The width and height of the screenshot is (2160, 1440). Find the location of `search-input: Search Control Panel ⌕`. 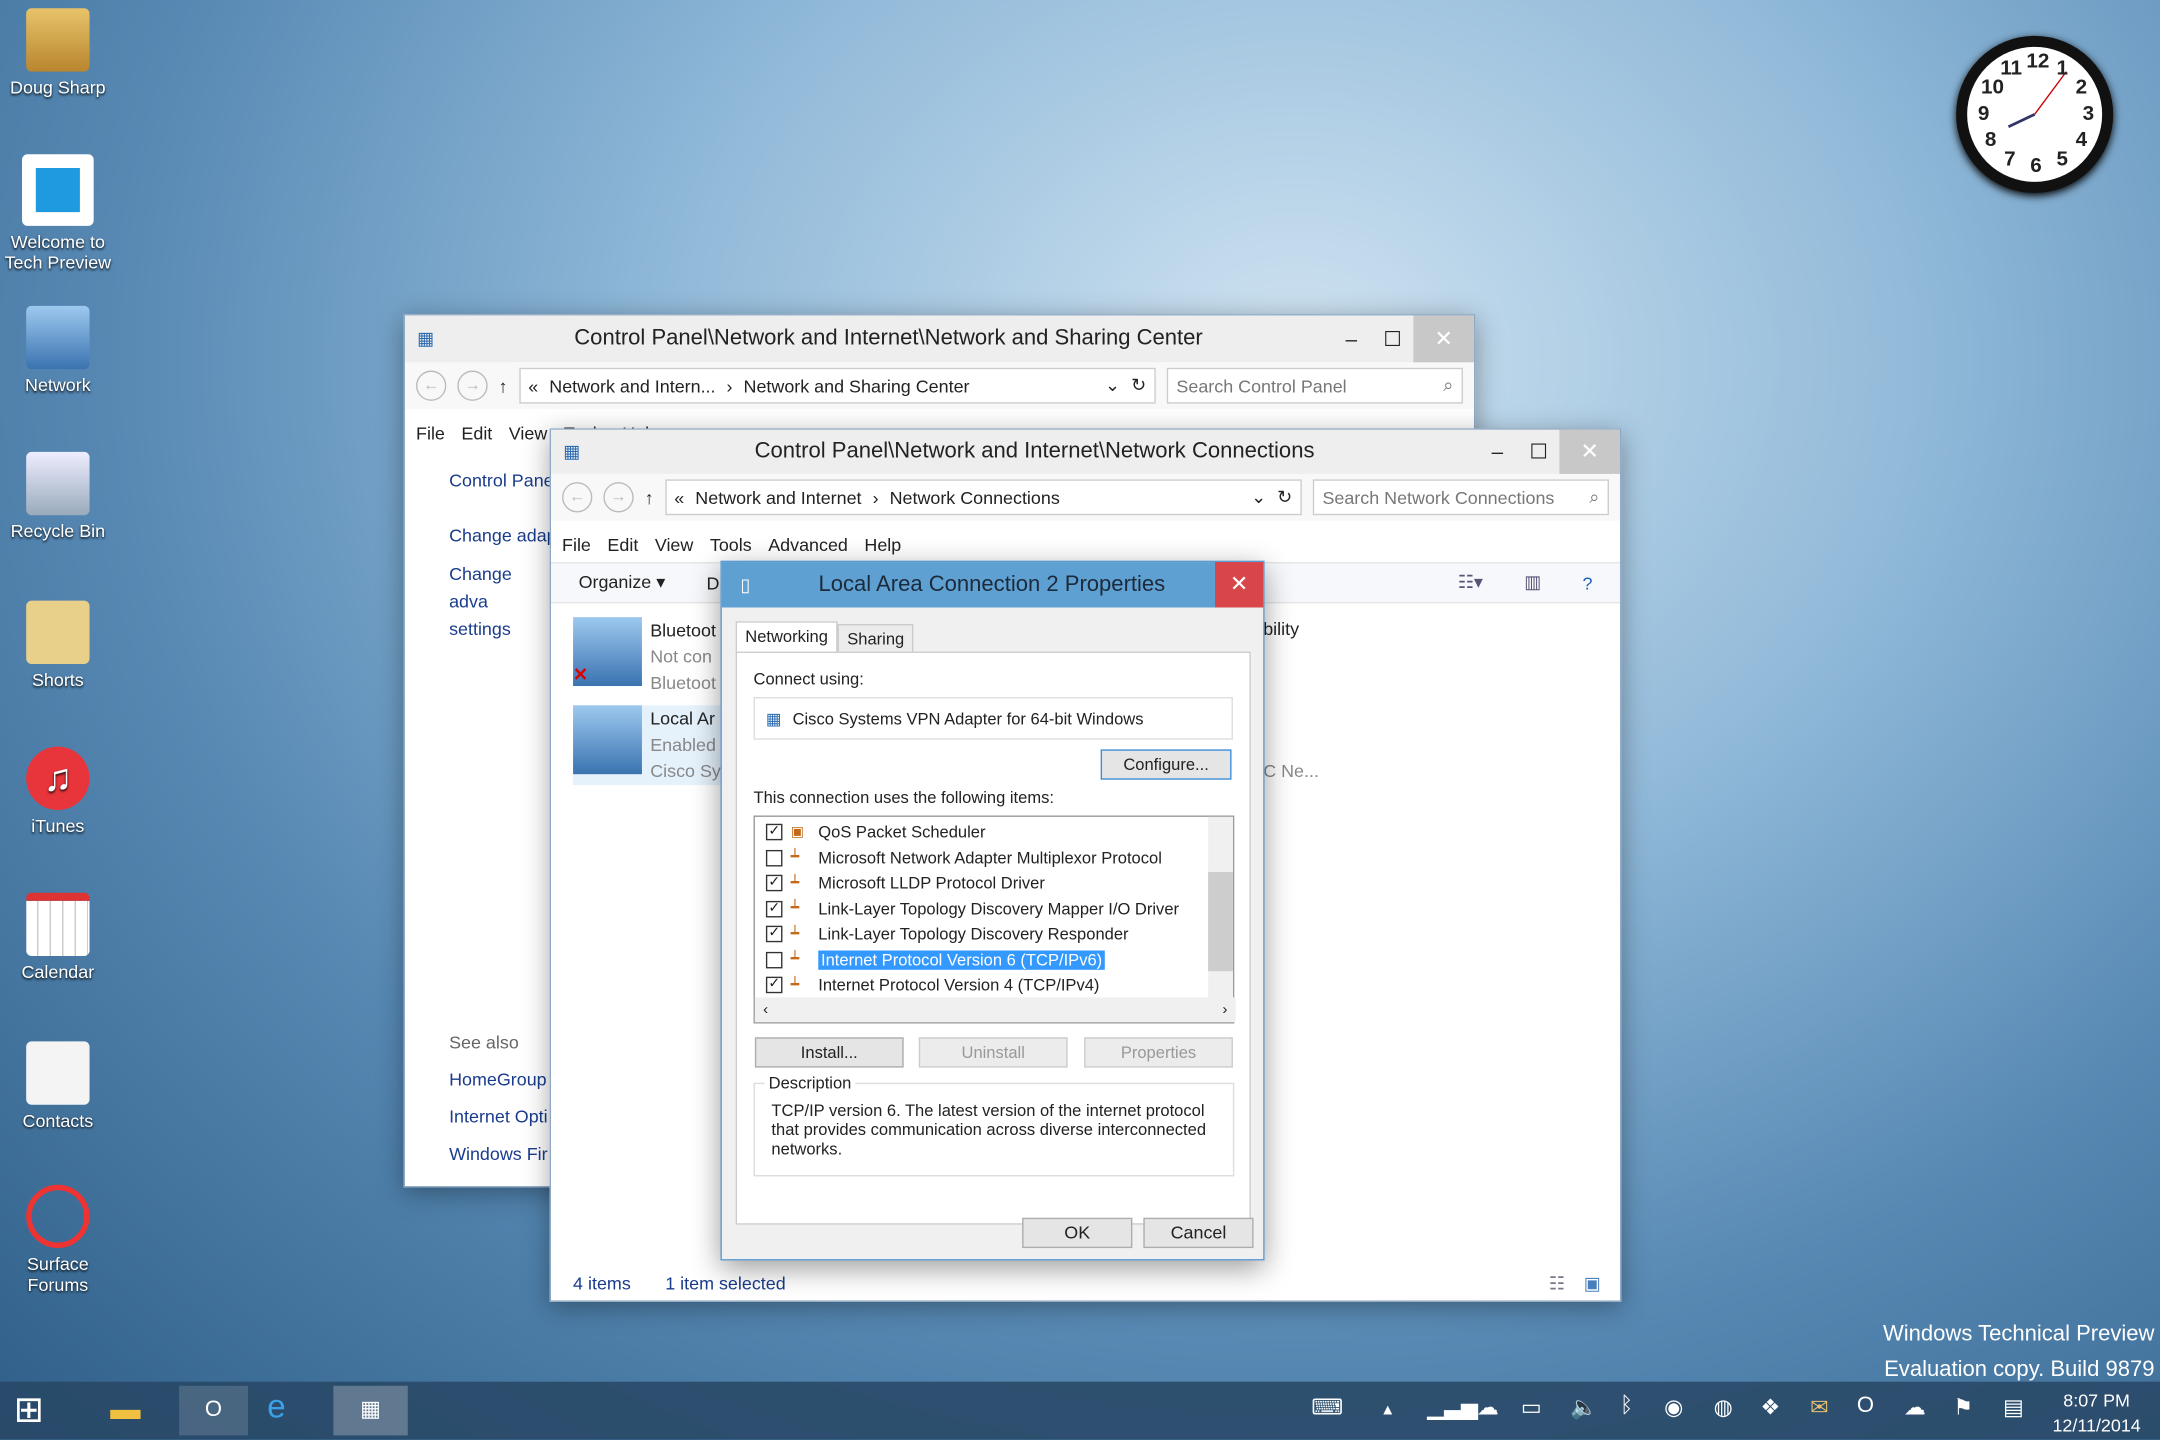

search-input: Search Control Panel ⌕ is located at coordinates (1314, 385).